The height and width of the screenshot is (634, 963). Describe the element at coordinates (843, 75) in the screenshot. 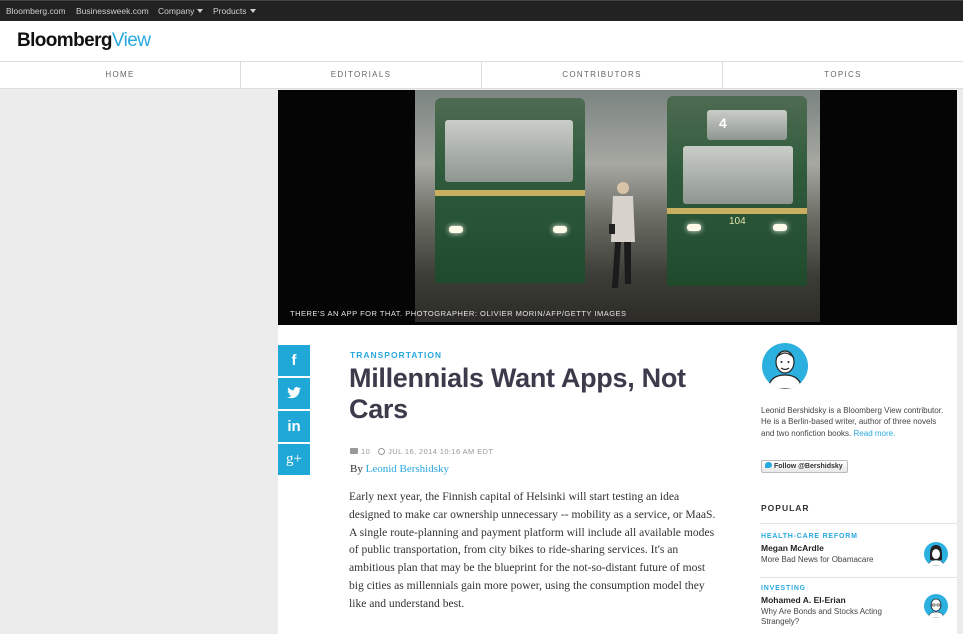

I see `nav-topics: TOPICS` at that location.